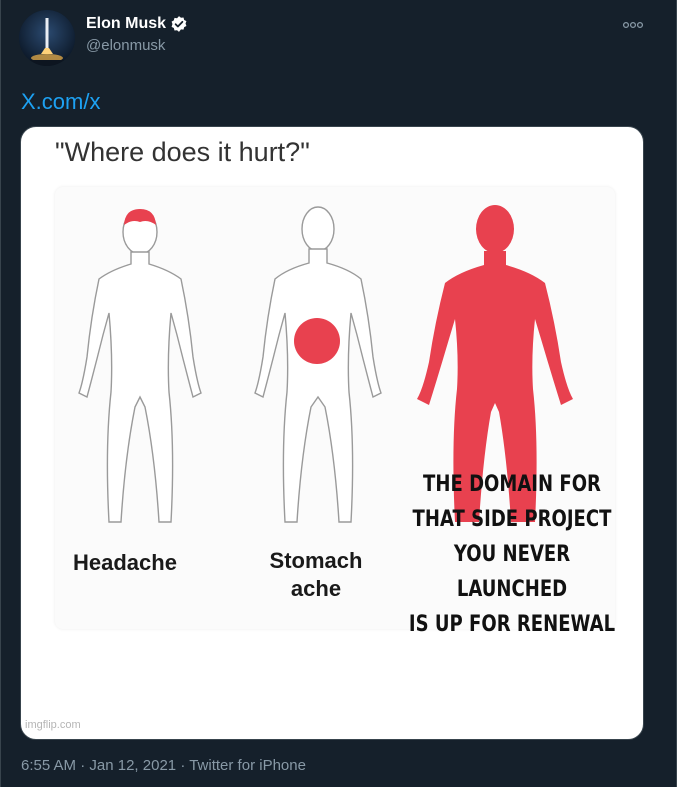 The image size is (677, 787). What do you see at coordinates (512, 484) in the screenshot?
I see `label-domain-line1: THE DOMAIN FOR` at bounding box center [512, 484].